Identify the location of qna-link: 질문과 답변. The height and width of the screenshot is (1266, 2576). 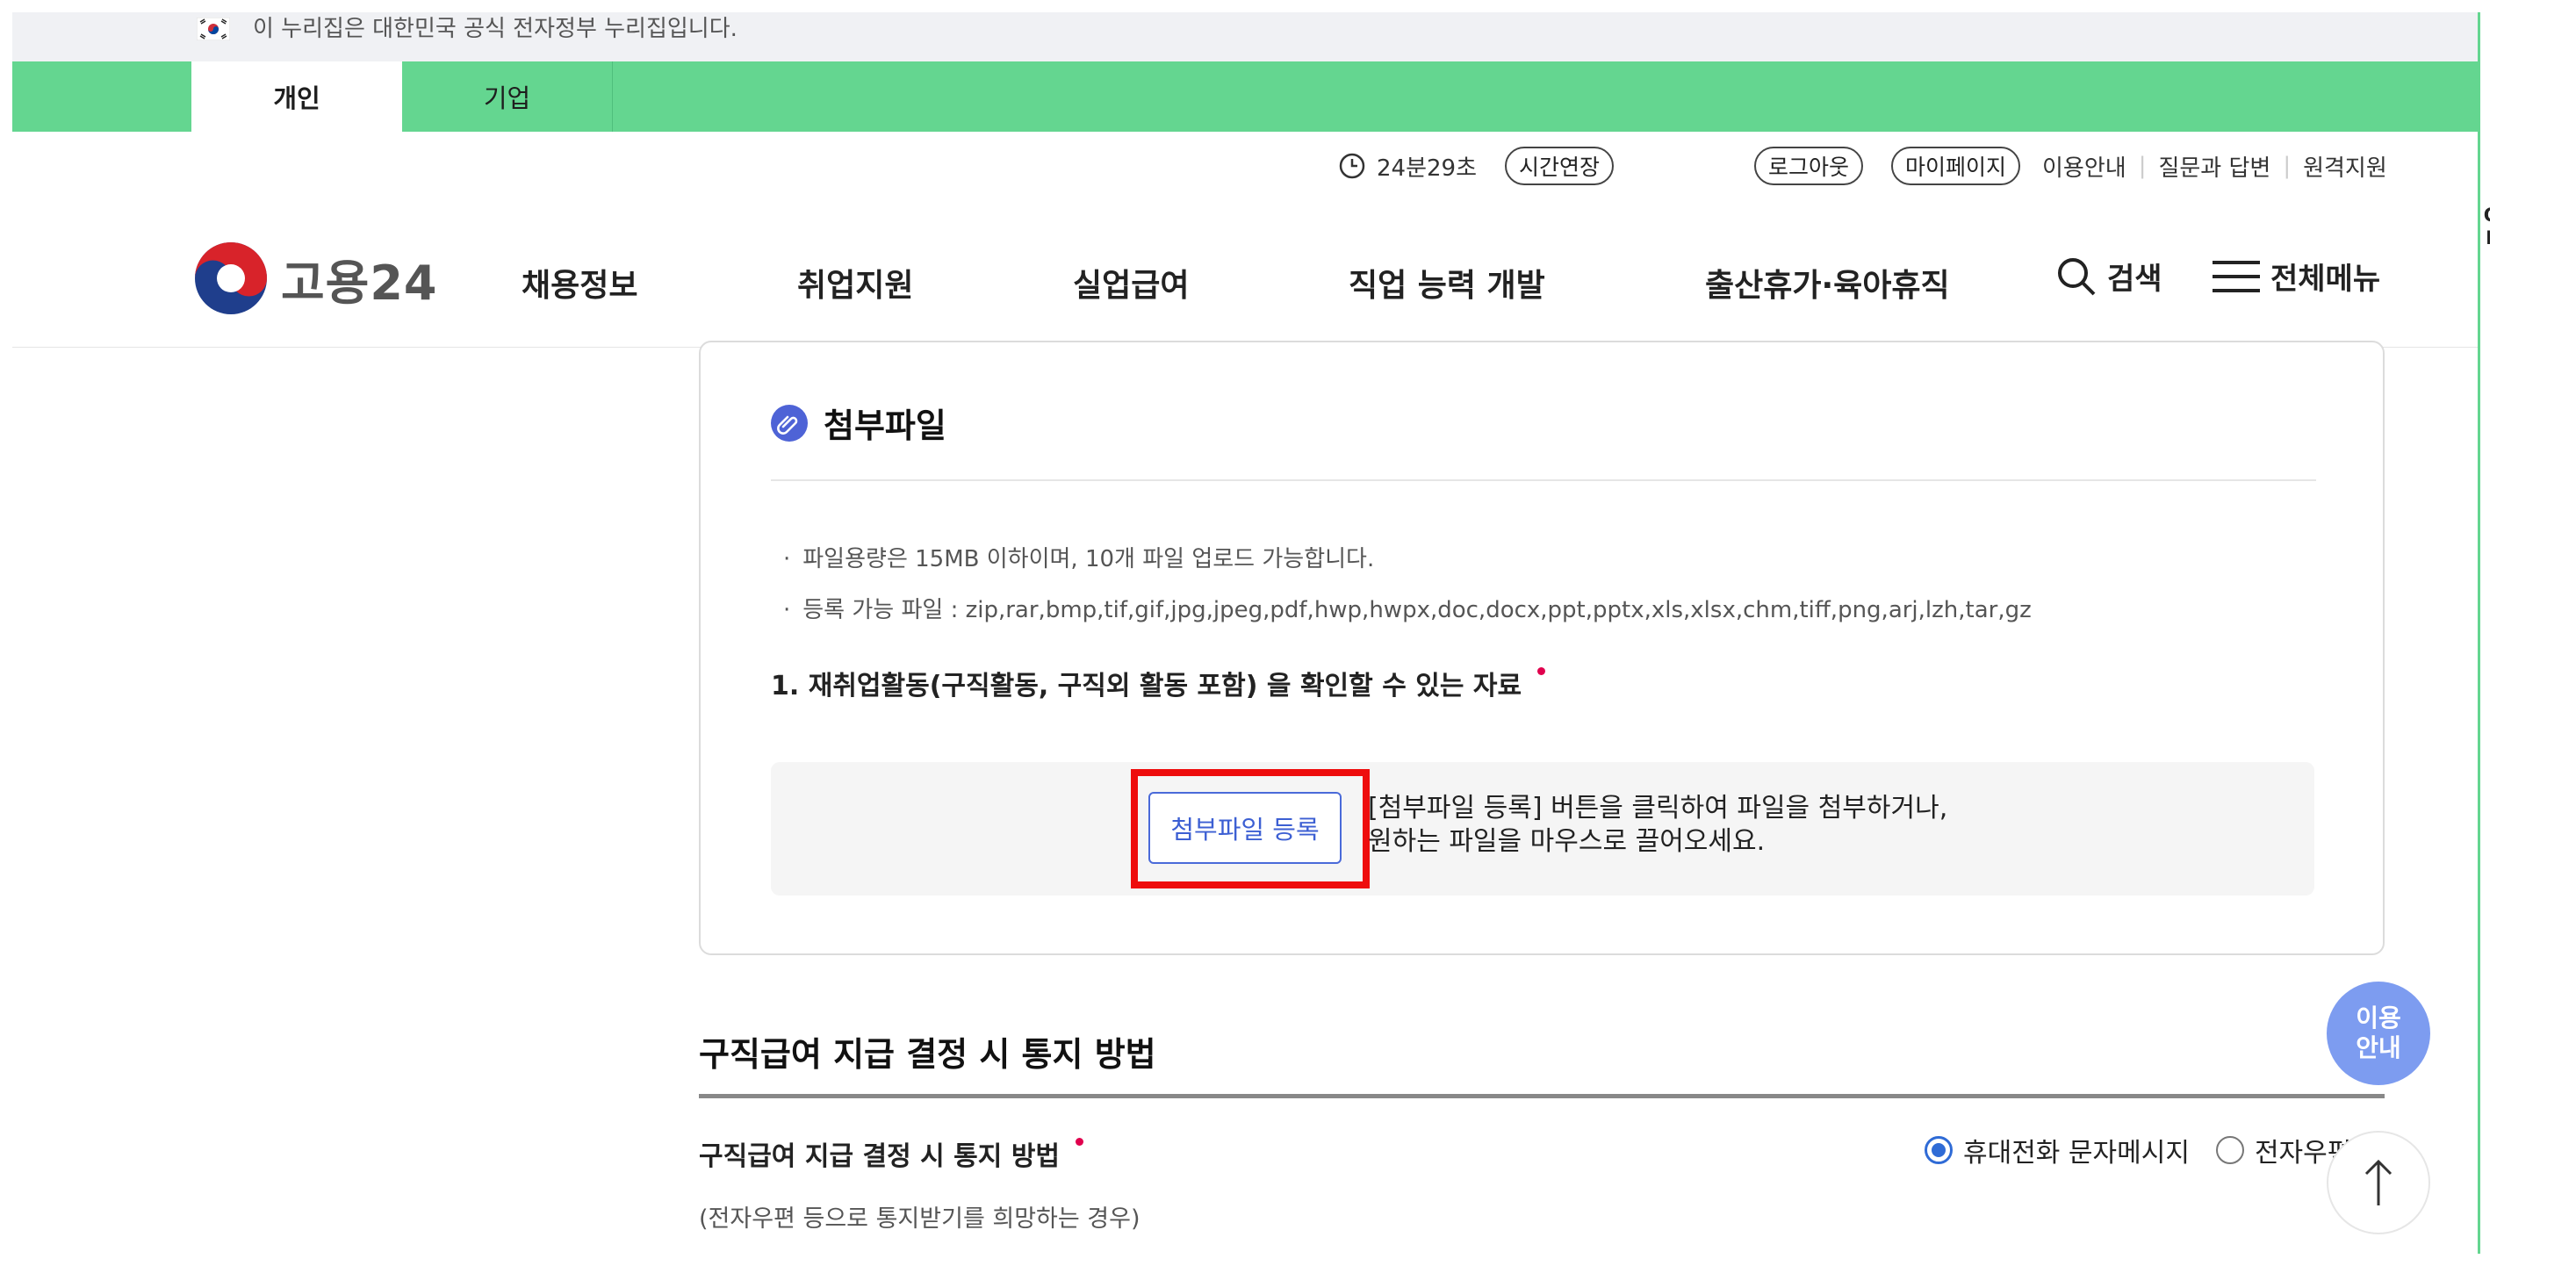
(2214, 167).